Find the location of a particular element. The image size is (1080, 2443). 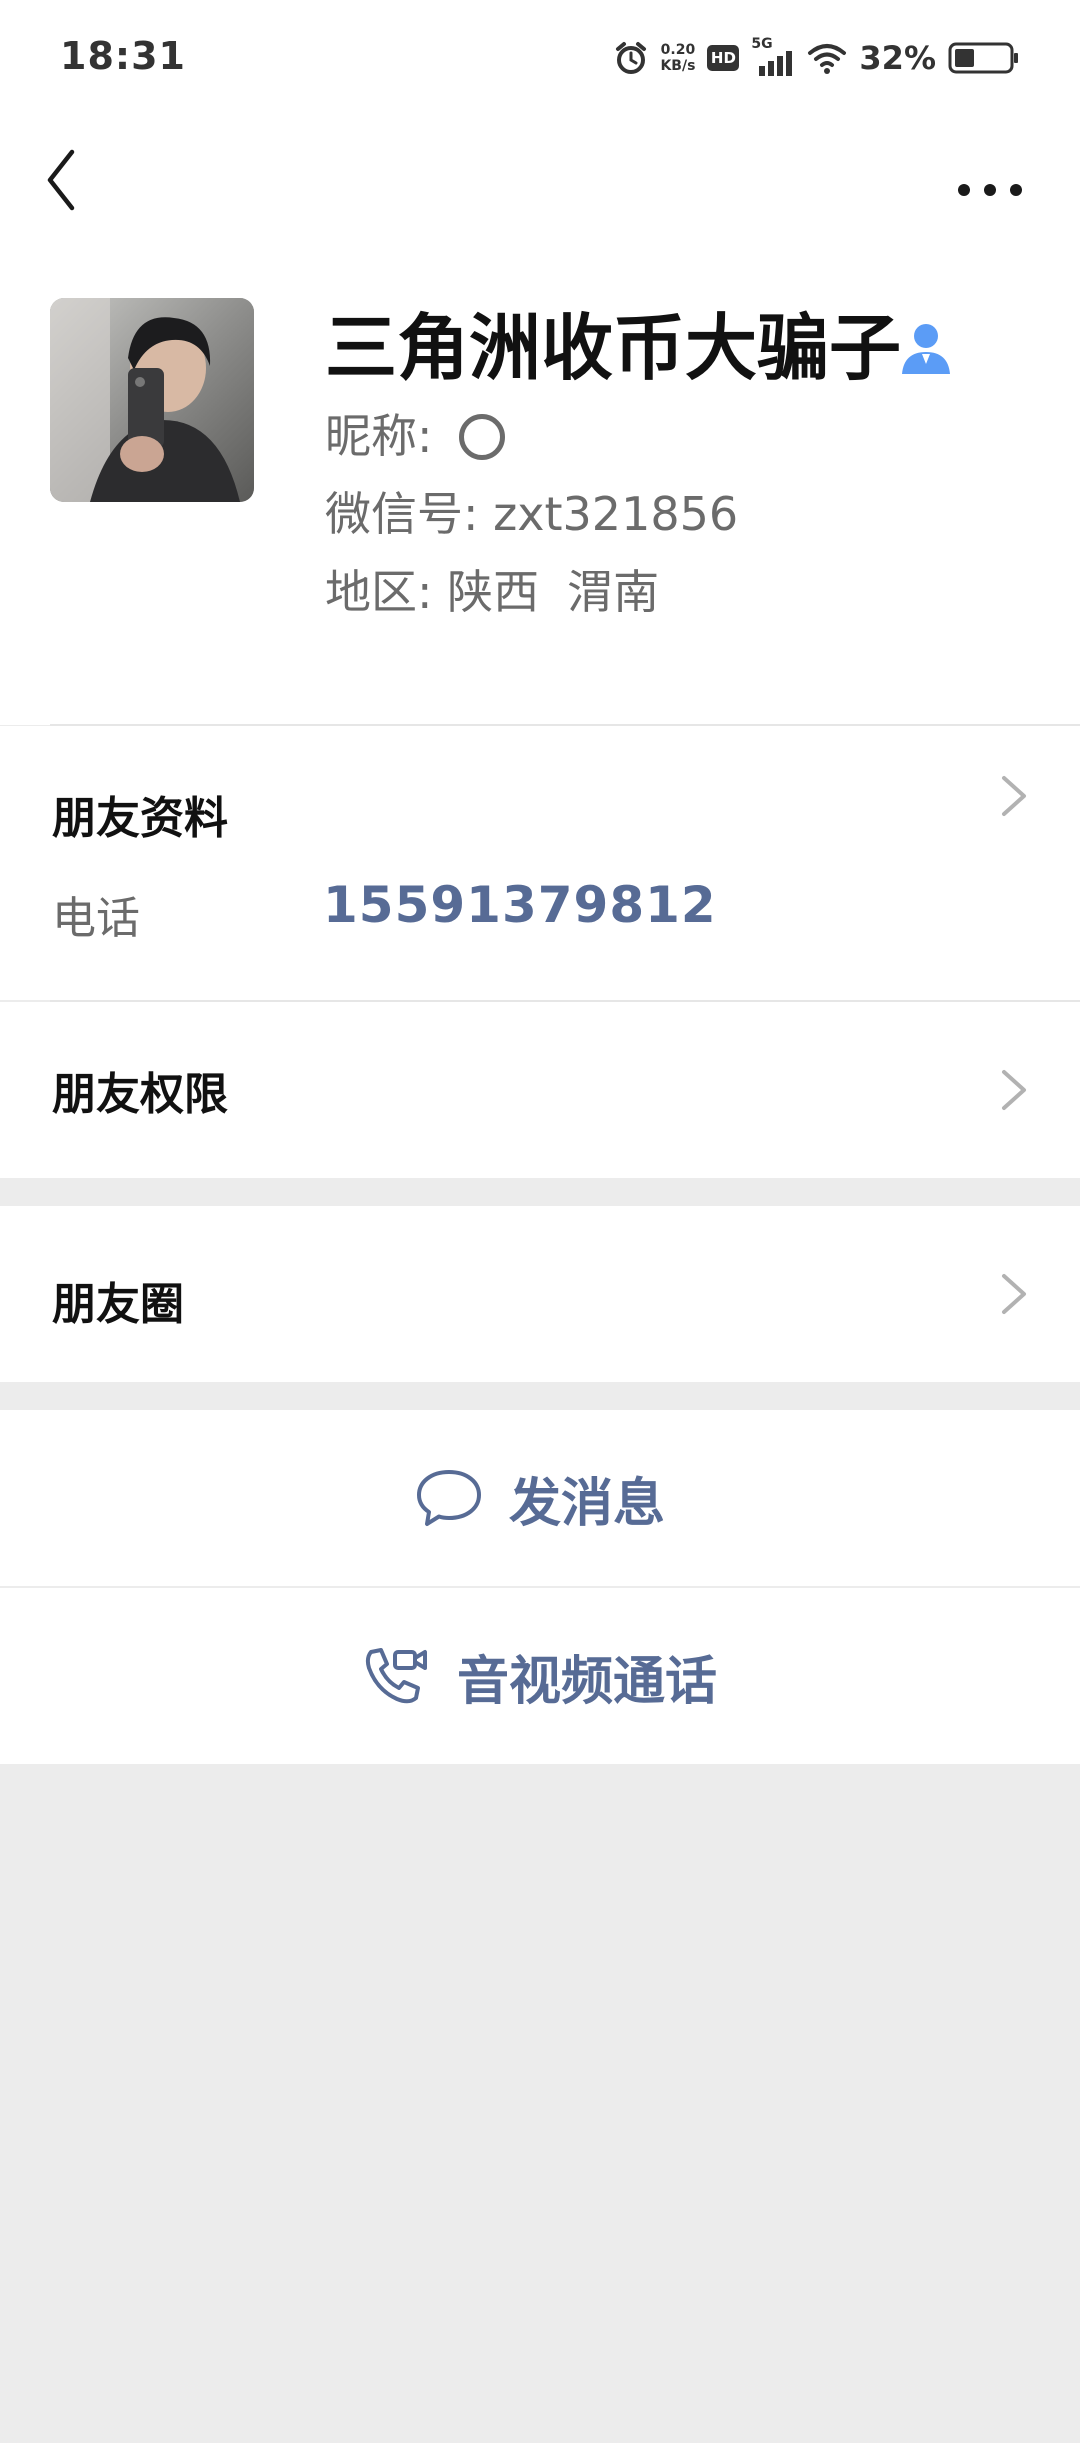

friend-info-row: 朋友资料 电话 15591379812 is located at coordinates (540, 863).